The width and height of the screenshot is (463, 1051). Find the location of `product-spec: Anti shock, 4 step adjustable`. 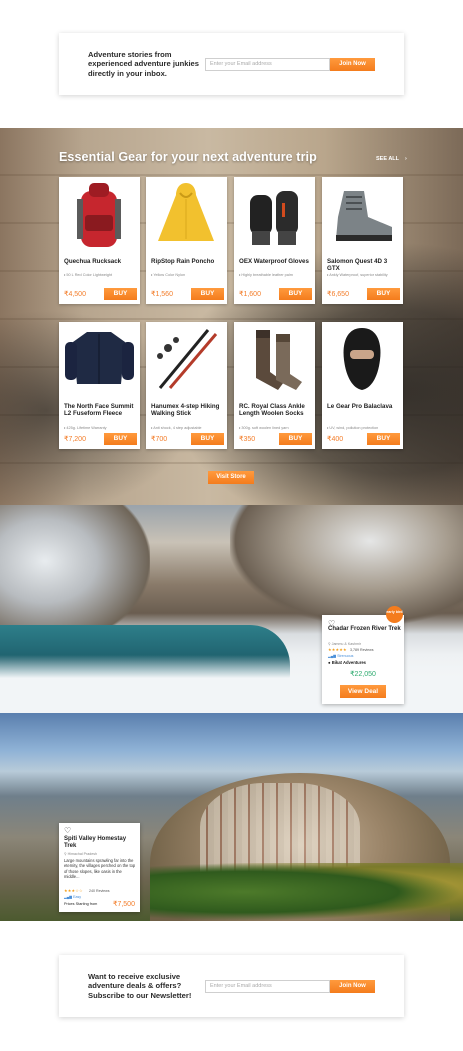

product-spec: Anti shock, 4 step adjustable is located at coordinates (189, 428).